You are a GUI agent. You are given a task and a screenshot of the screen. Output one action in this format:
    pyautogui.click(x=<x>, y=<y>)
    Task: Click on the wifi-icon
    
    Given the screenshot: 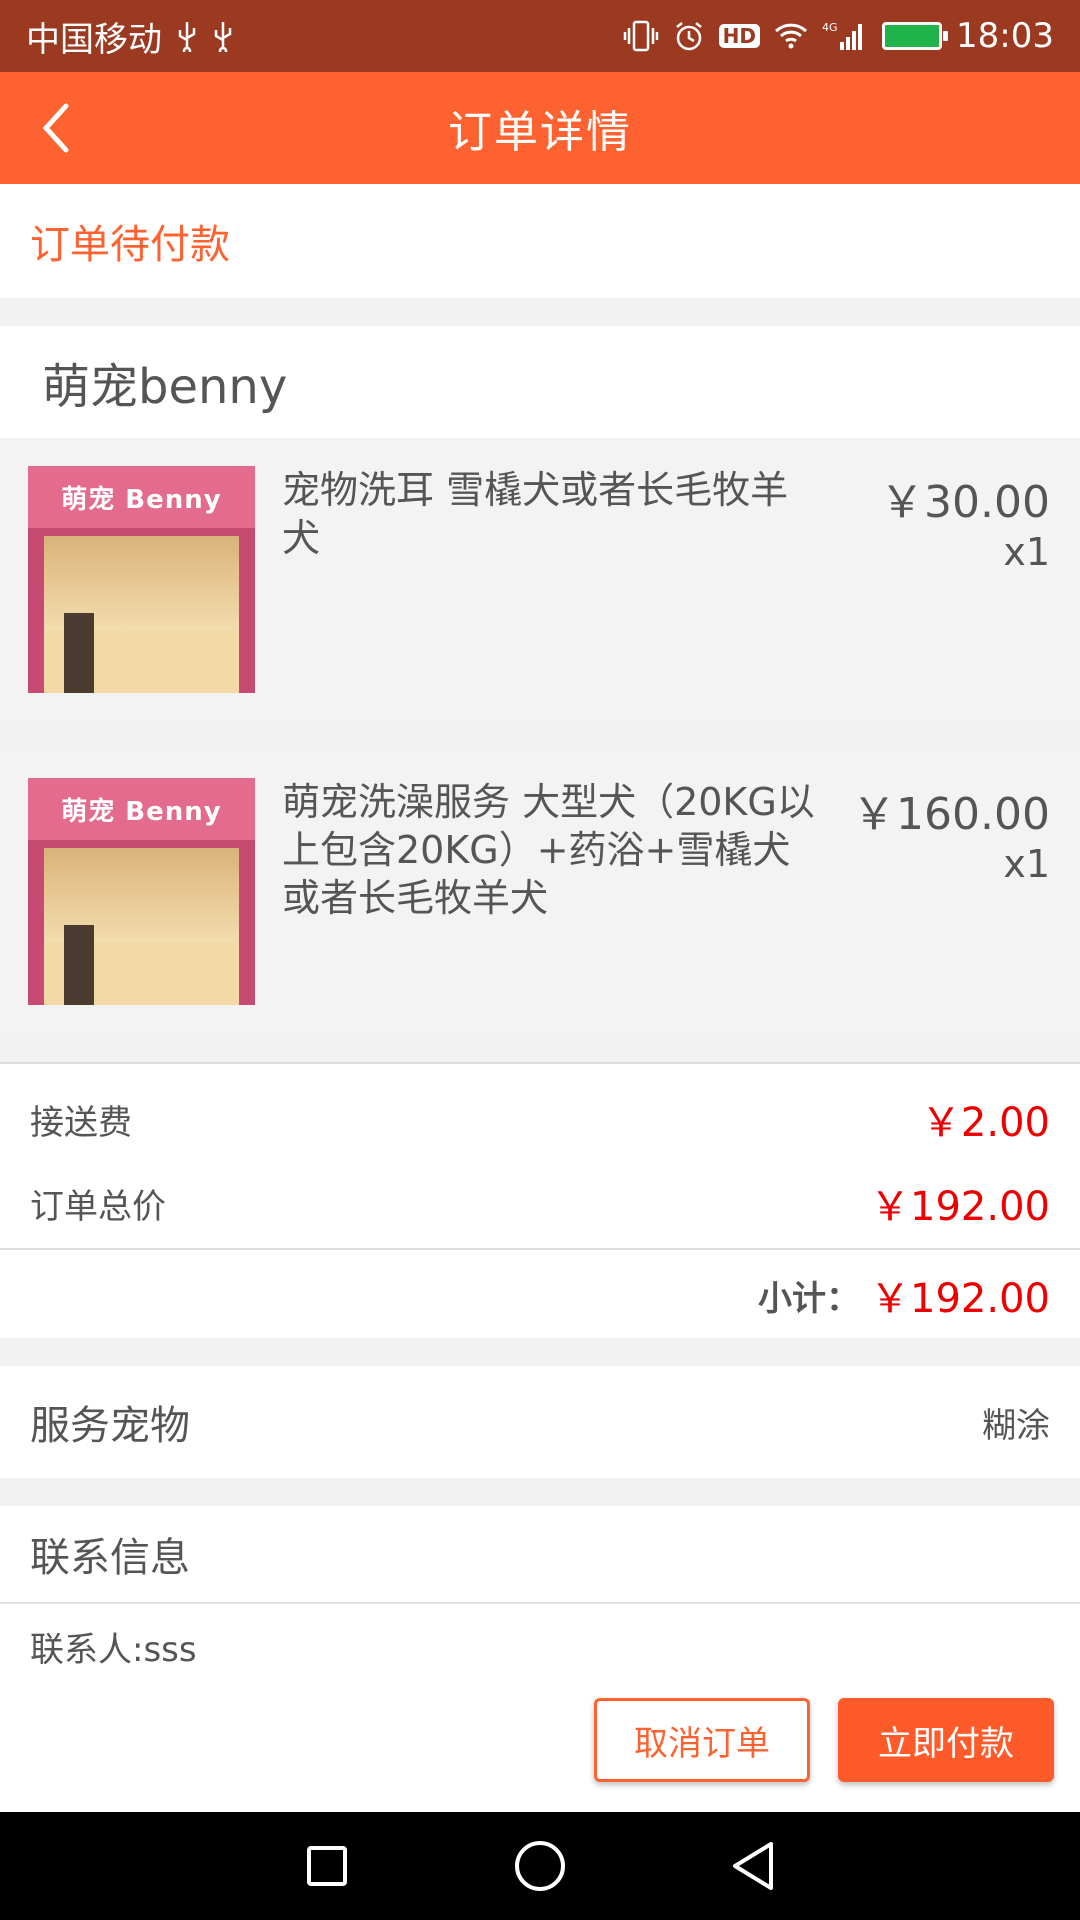 What is the action you would take?
    pyautogui.click(x=791, y=36)
    